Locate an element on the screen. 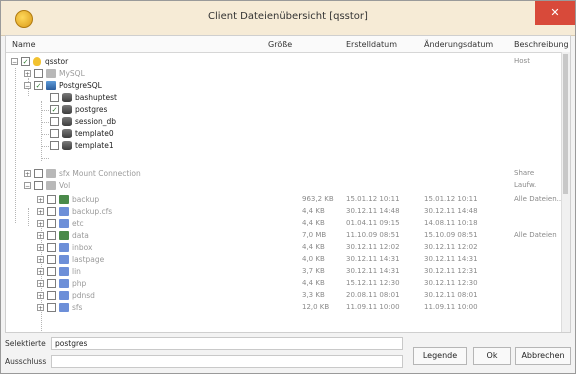 Image resolution: width=576 pixels, height=374 pixels. volume-description: Laufw. is located at coordinates (525, 185).